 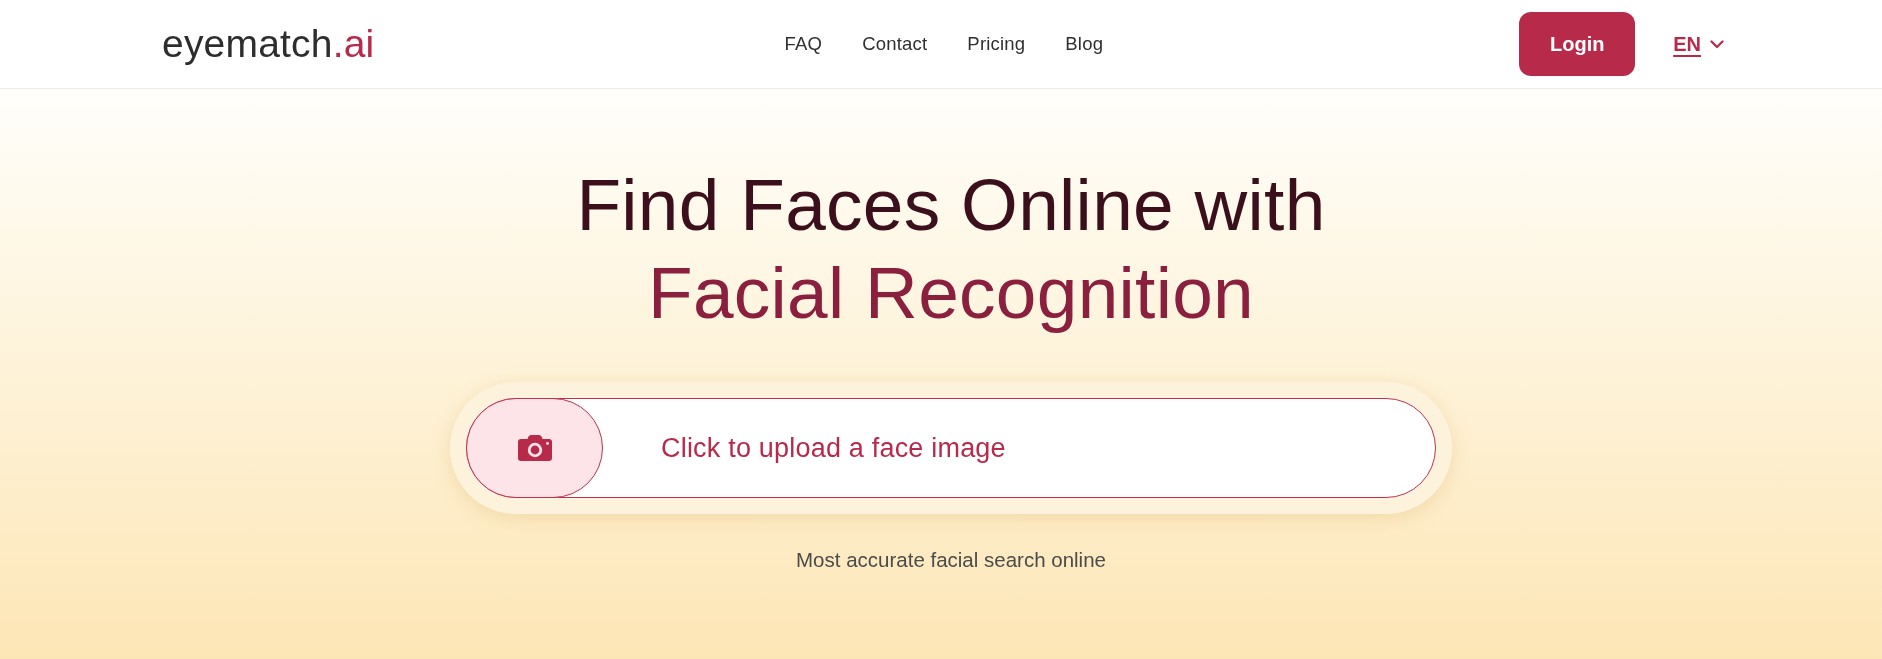 I want to click on chevron-down-icon, so click(x=1717, y=44).